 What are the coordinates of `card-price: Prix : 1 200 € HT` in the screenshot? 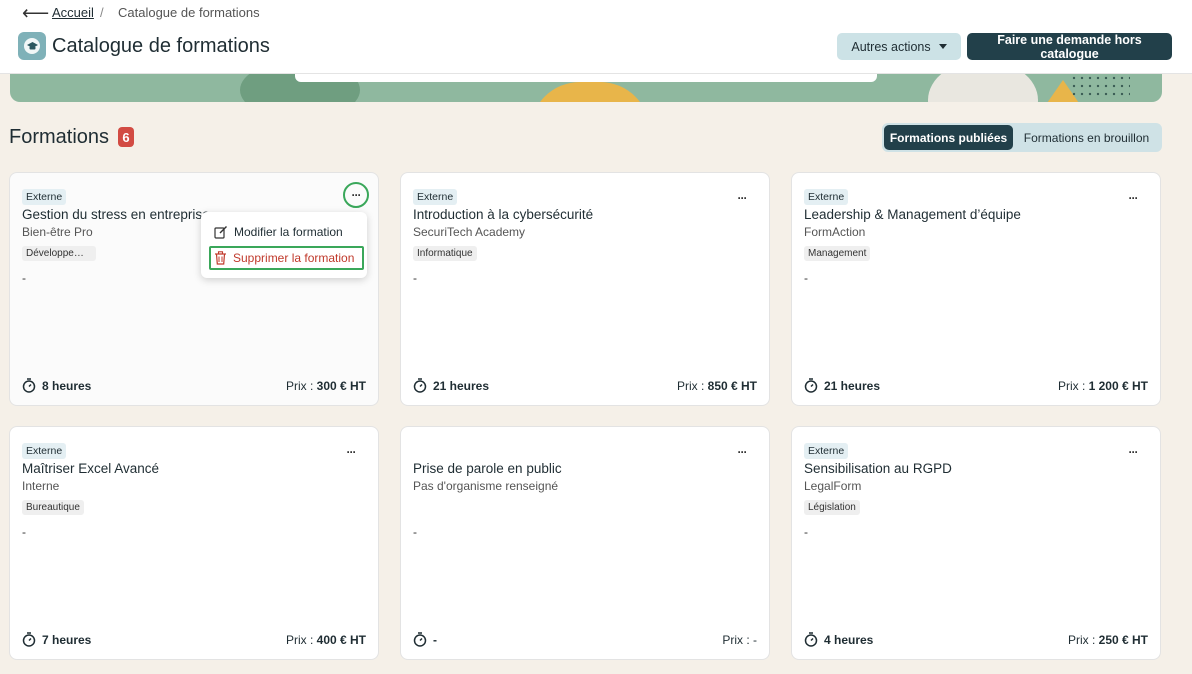 It's located at (1103, 386).